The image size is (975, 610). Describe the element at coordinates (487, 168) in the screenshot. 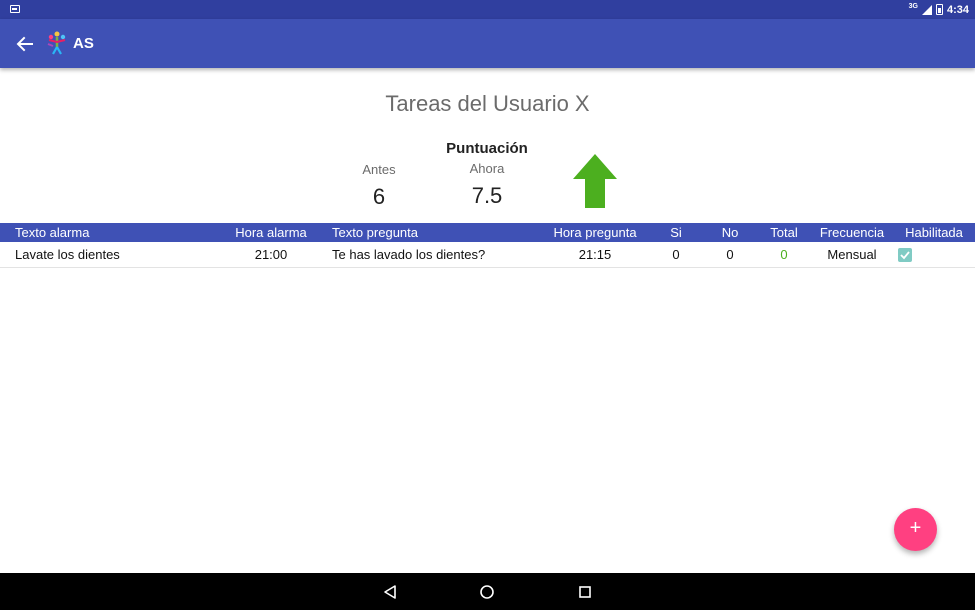

I see `now-label: Ahora` at that location.